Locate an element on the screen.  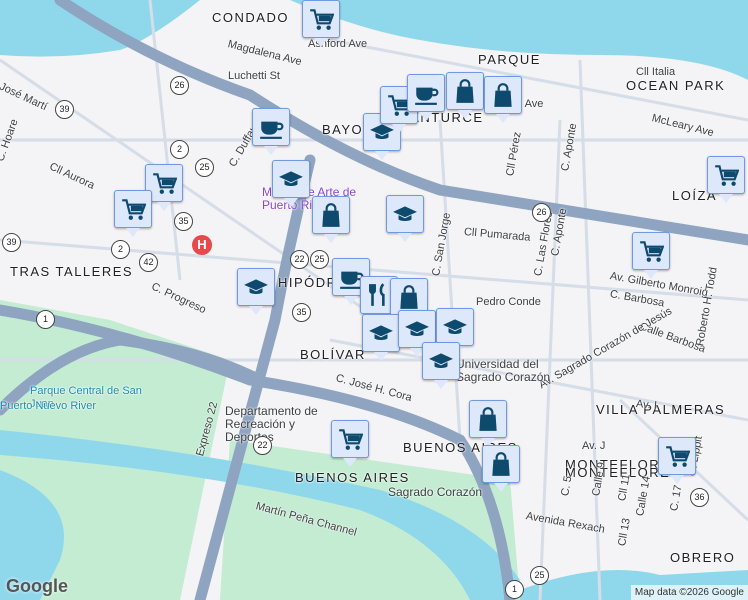
map-attribution: Map data ©2026 Google is located at coordinates (689, 592).